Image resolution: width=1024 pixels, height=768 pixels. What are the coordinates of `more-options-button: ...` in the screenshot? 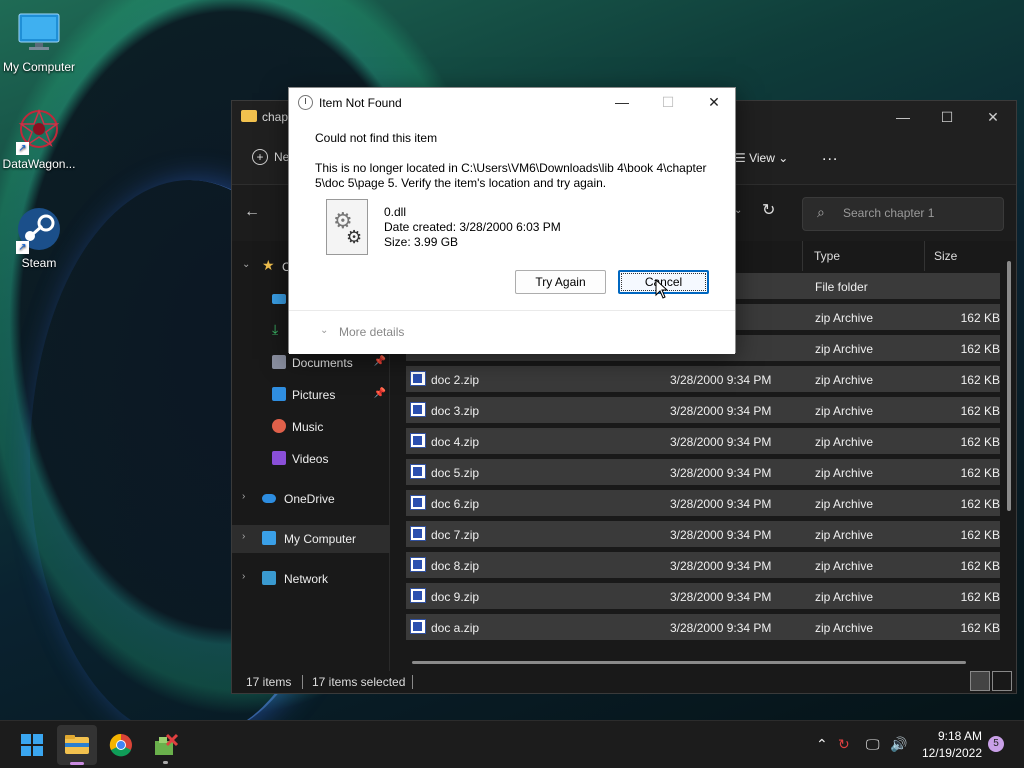 It's located at (830, 156).